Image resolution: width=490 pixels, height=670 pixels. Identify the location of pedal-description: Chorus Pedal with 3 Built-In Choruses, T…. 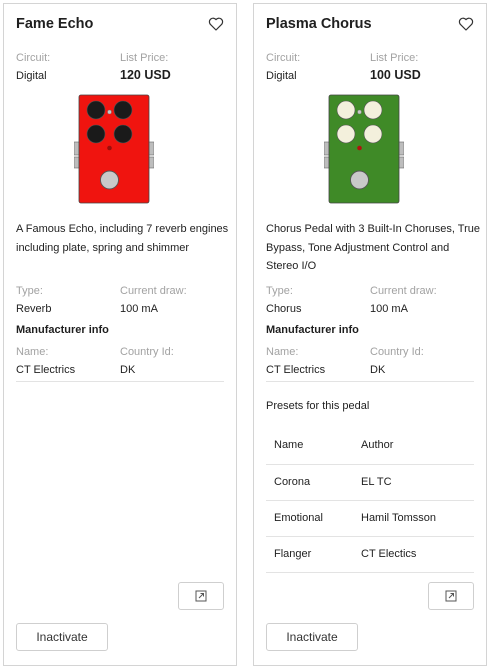
(373, 247).